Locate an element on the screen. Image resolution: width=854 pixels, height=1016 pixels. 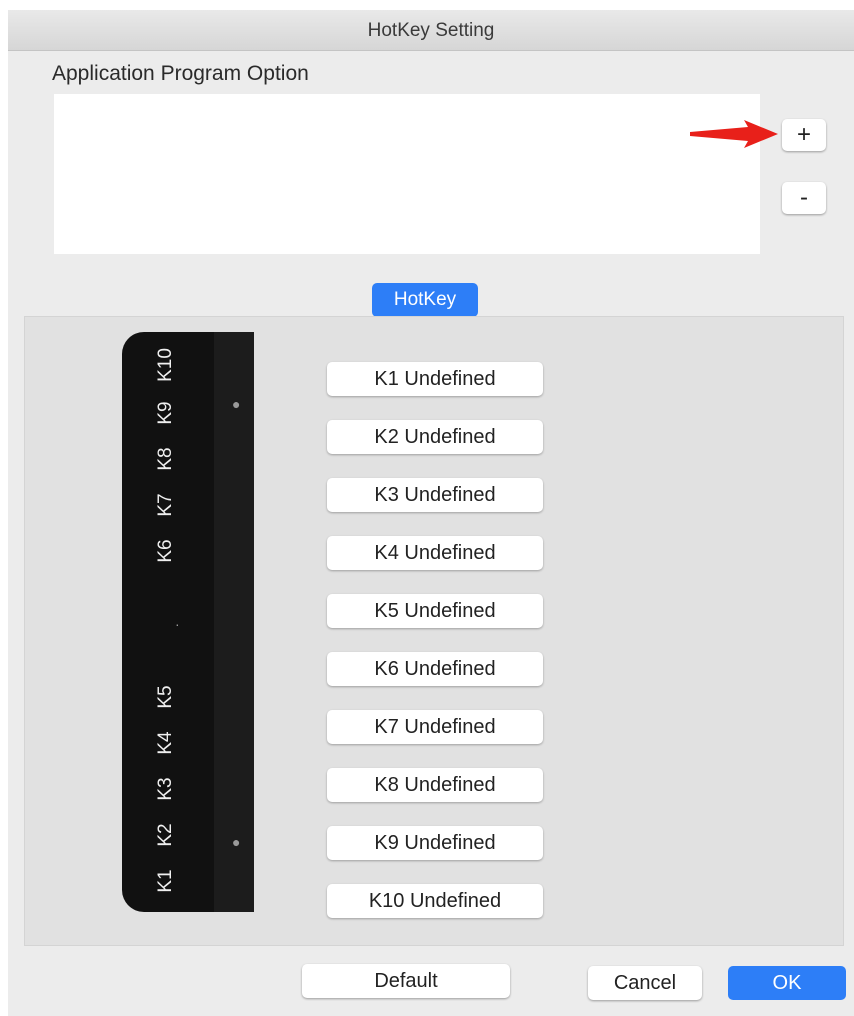
hotkey-button-k4: K4 Undefined is located at coordinates (435, 553).